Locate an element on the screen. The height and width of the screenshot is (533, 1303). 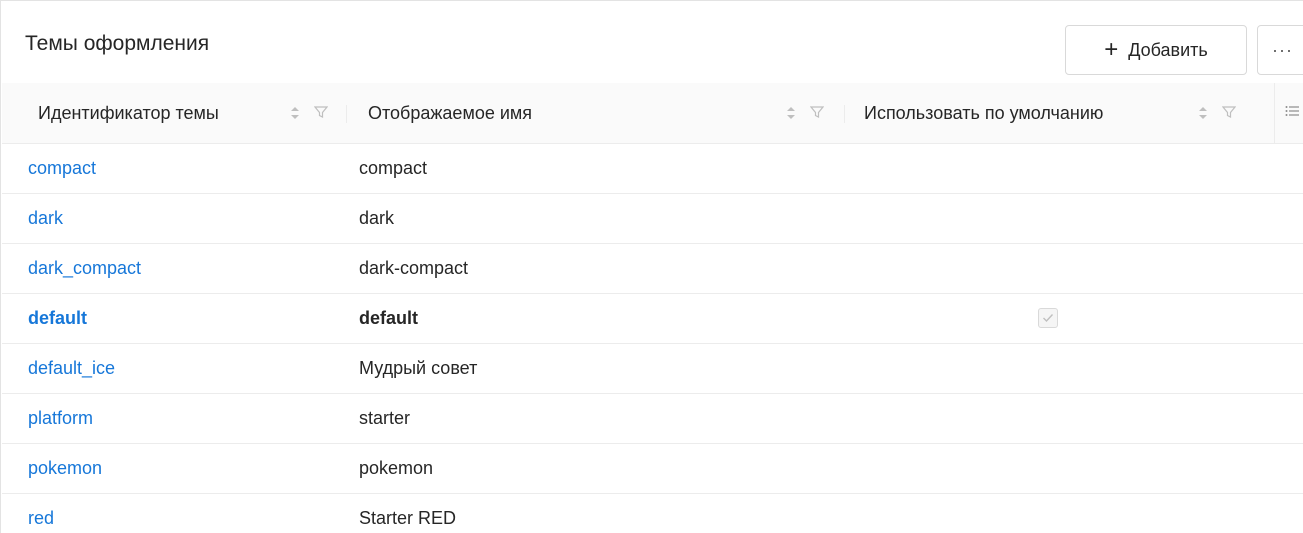
table-row: platform starter is located at coordinates (652, 419).